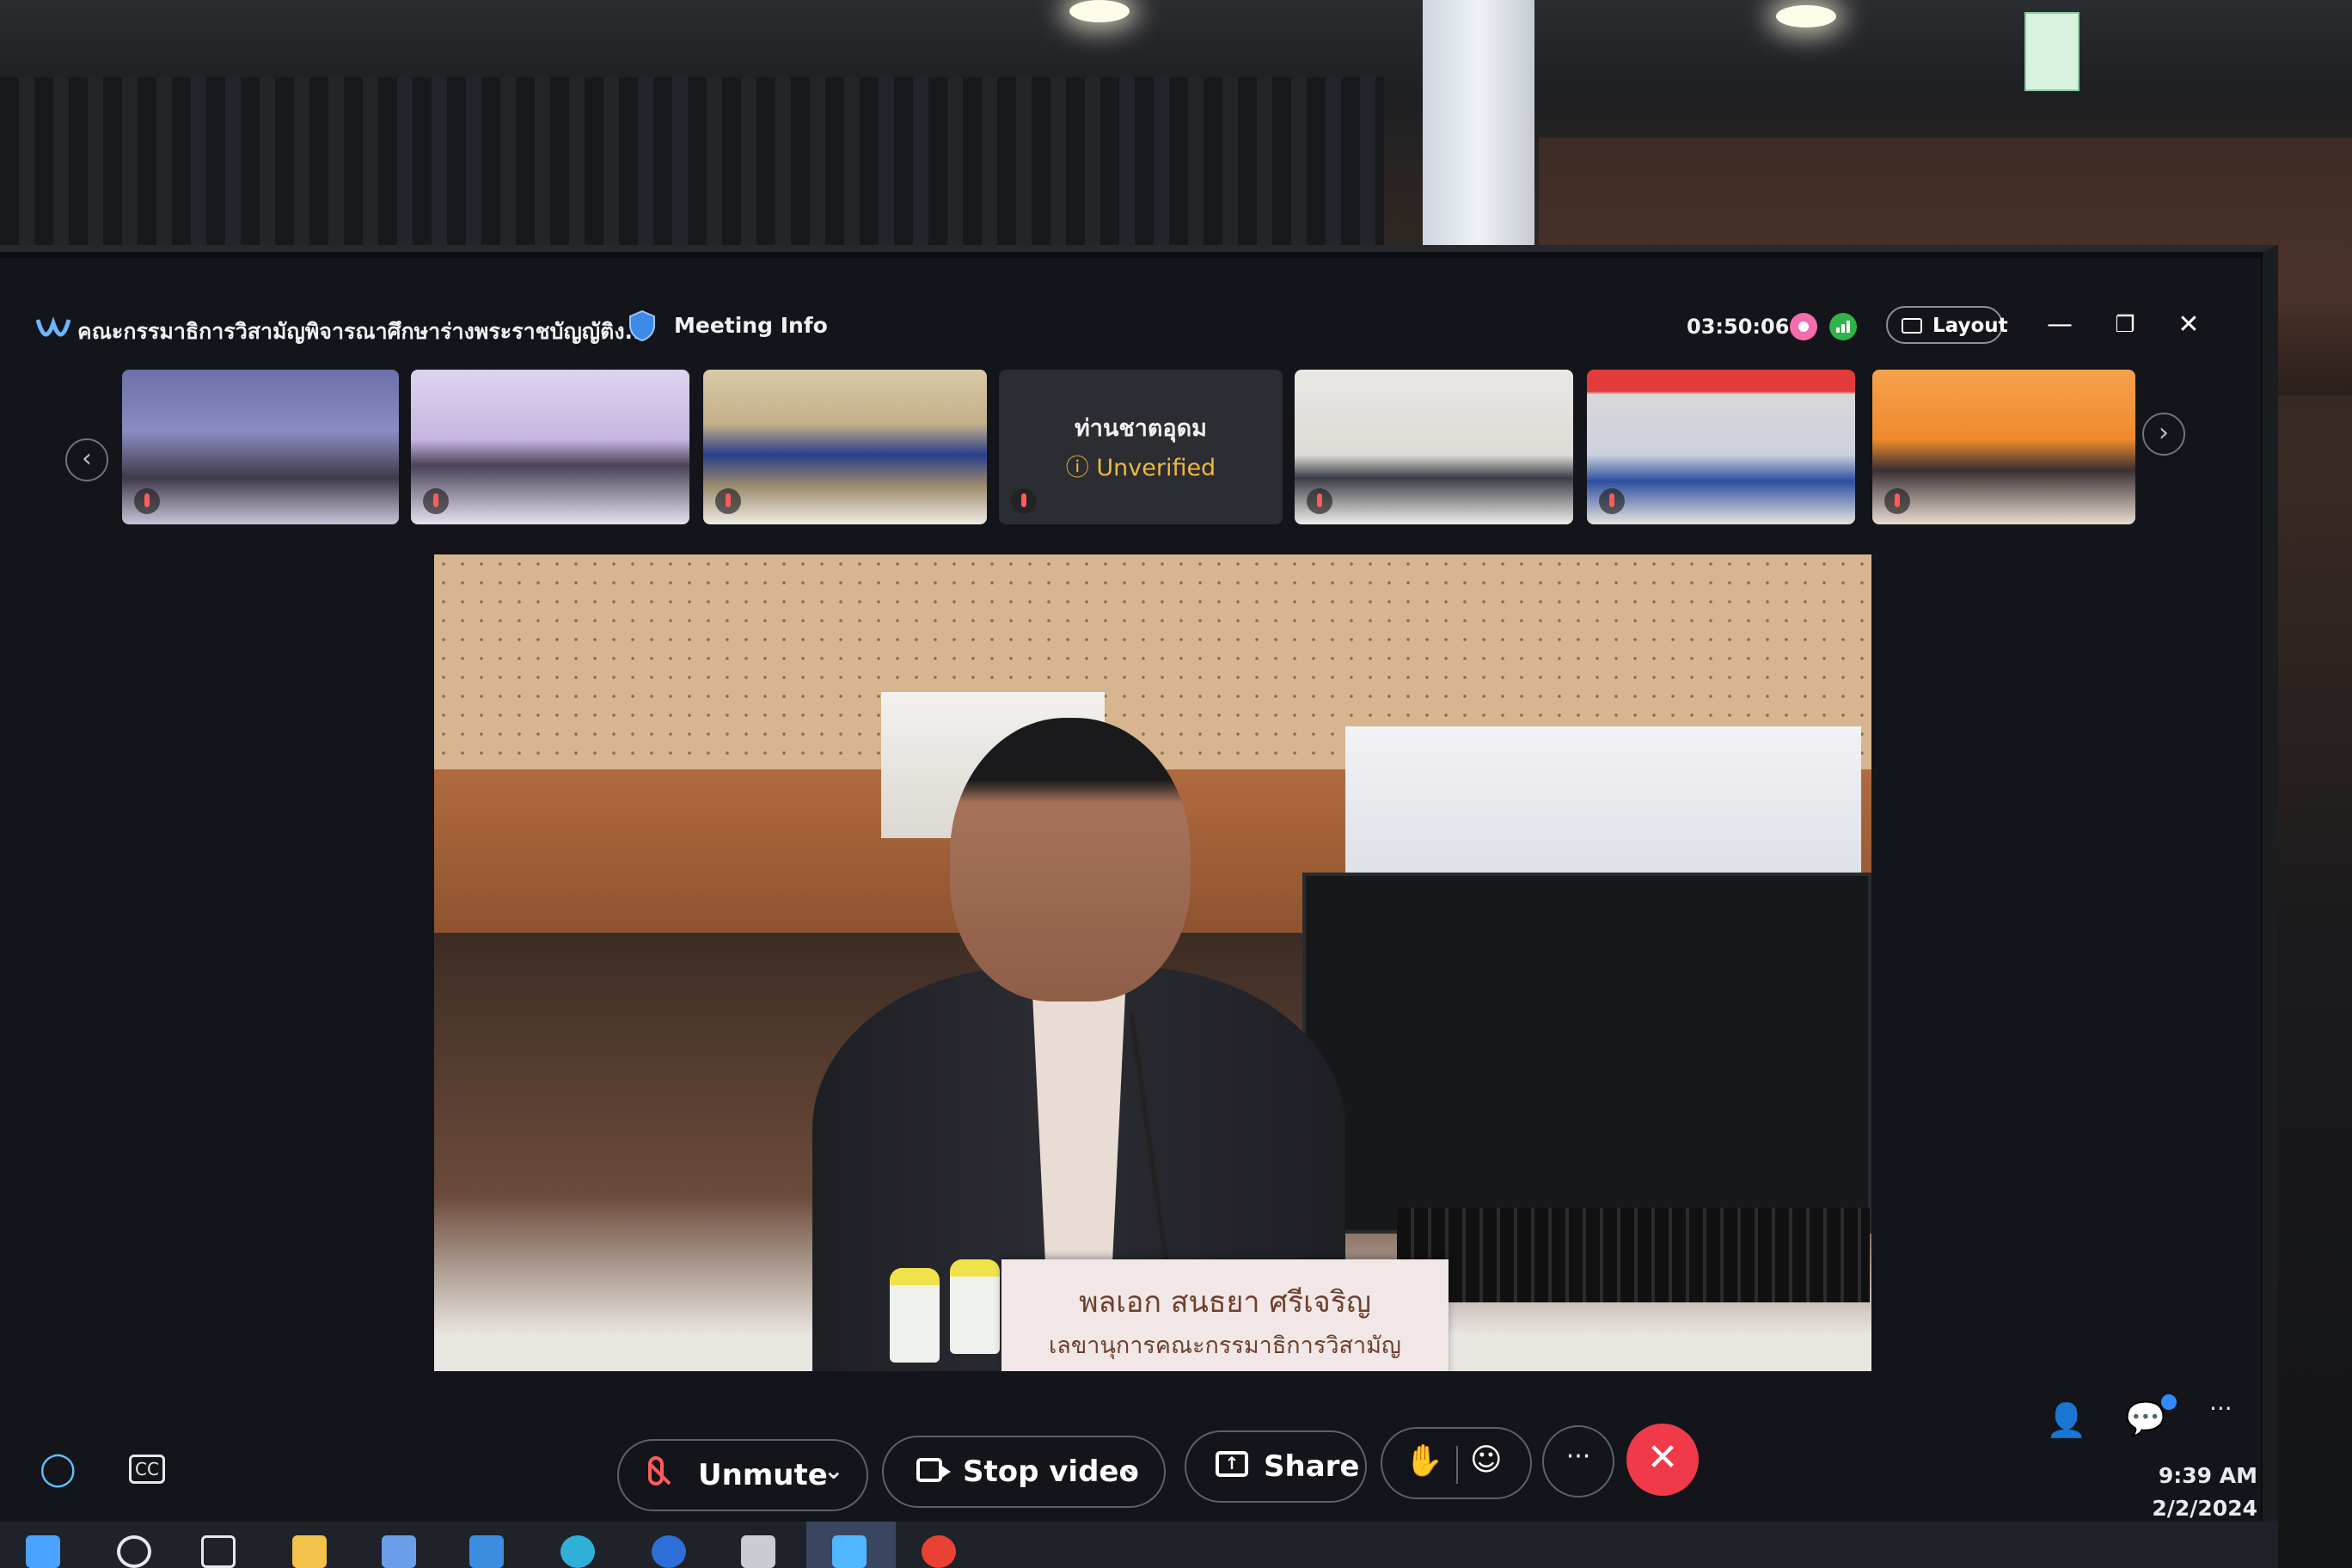  Describe the element at coordinates (1586, 1053) in the screenshot. I see `background-monitor` at that location.